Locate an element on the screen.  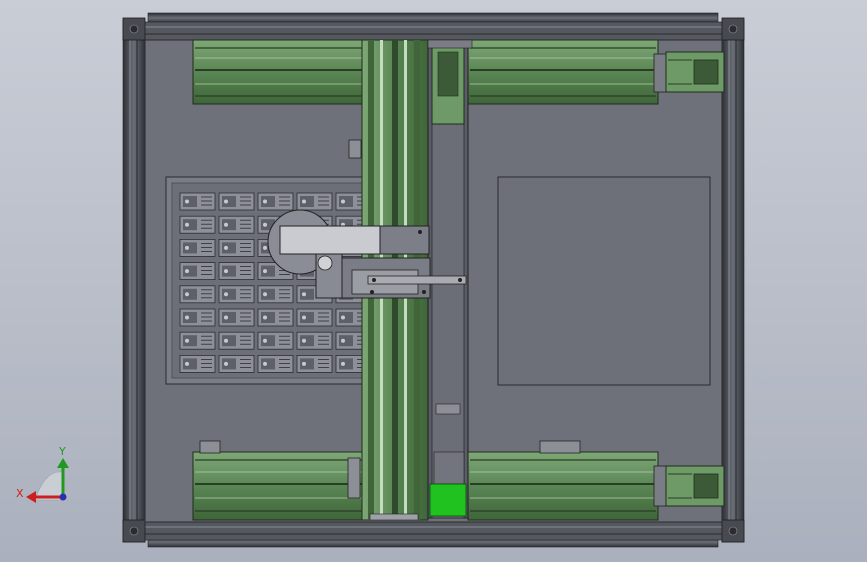
limit-switch-top is located at coordinates (355, 149).